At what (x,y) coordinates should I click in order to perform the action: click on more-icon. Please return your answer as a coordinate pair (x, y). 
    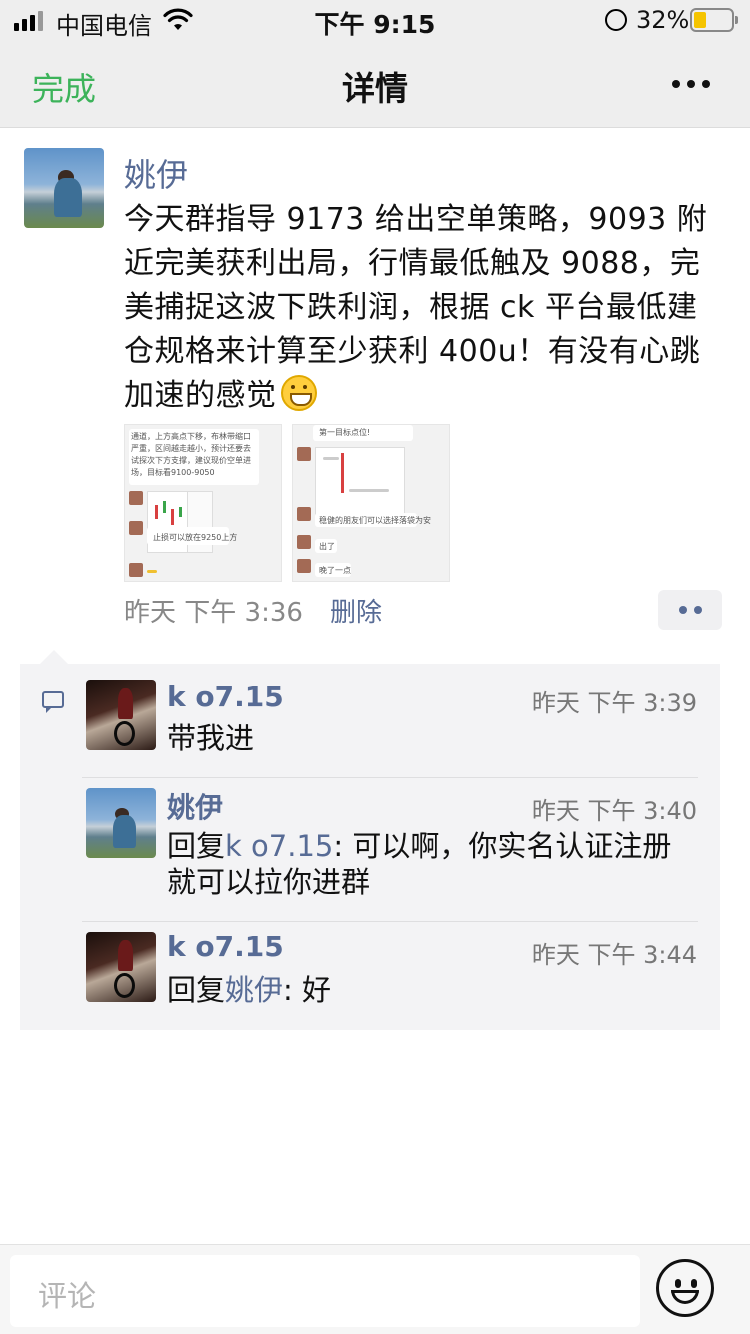
    Looking at the image, I should click on (691, 84).